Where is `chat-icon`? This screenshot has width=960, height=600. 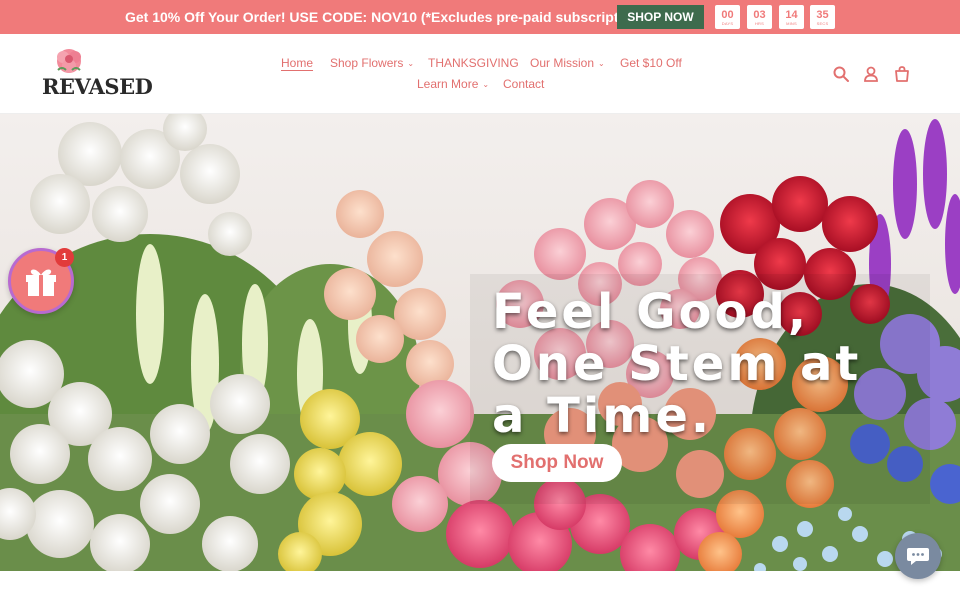 chat-icon is located at coordinates (918, 556).